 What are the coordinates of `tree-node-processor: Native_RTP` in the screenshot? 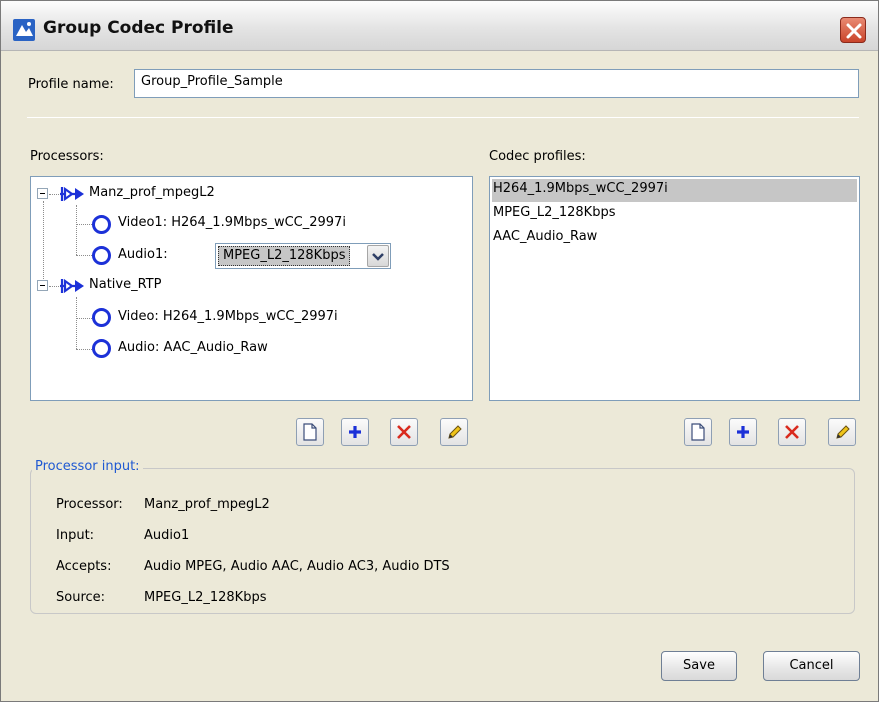 It's located at (125, 284).